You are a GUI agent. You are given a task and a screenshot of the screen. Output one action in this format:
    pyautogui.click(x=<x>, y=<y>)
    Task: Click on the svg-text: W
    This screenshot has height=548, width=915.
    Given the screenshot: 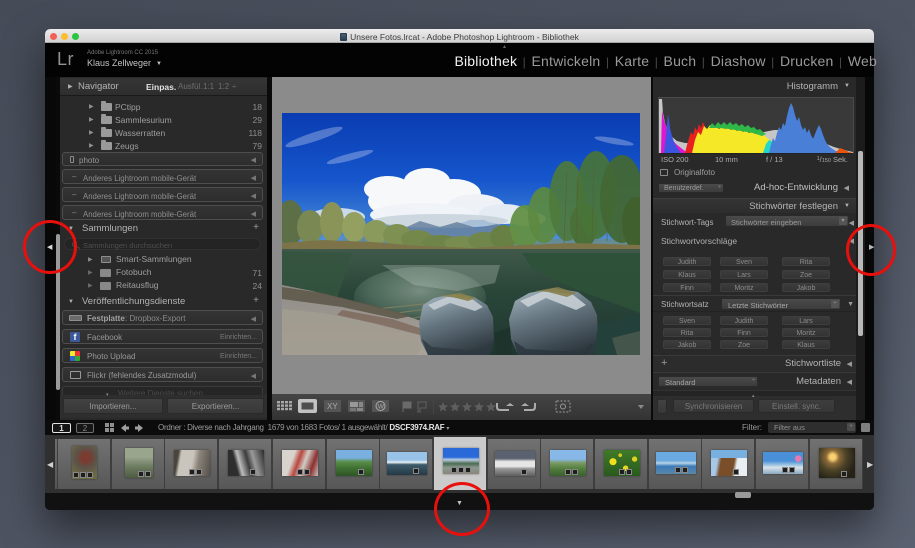 What is the action you would take?
    pyautogui.click(x=381, y=407)
    